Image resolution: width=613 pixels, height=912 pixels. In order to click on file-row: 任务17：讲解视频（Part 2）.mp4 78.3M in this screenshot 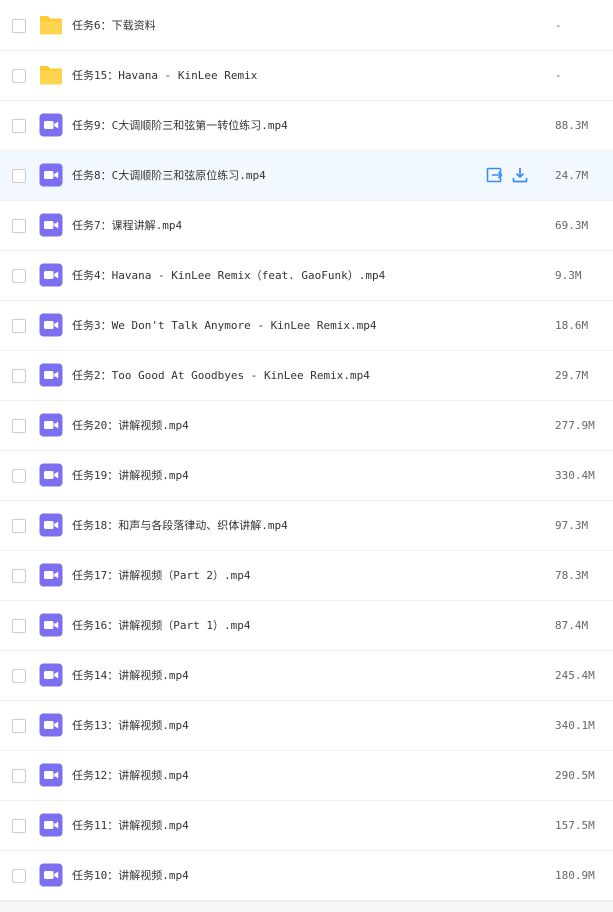, I will do `click(306, 576)`.